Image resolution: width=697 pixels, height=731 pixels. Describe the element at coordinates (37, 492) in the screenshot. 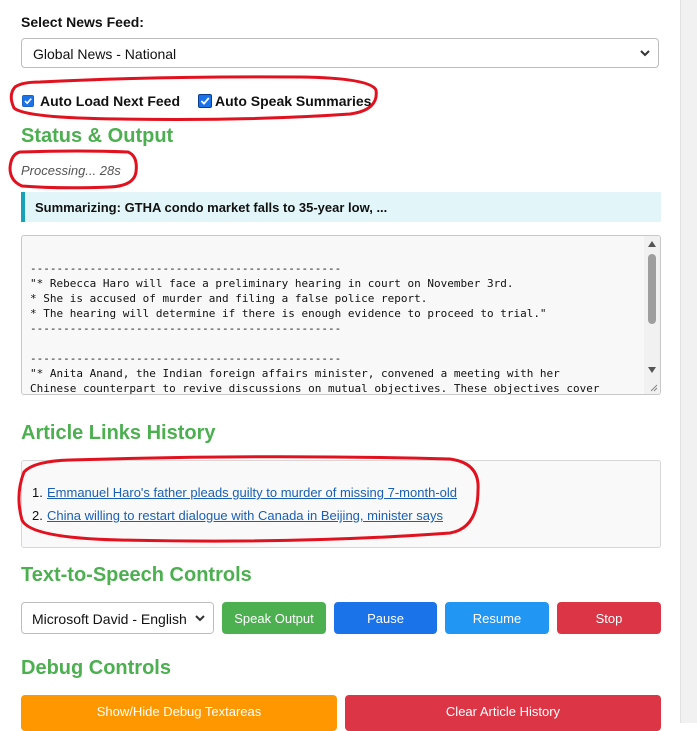

I see `list-item-number: 1.` at that location.